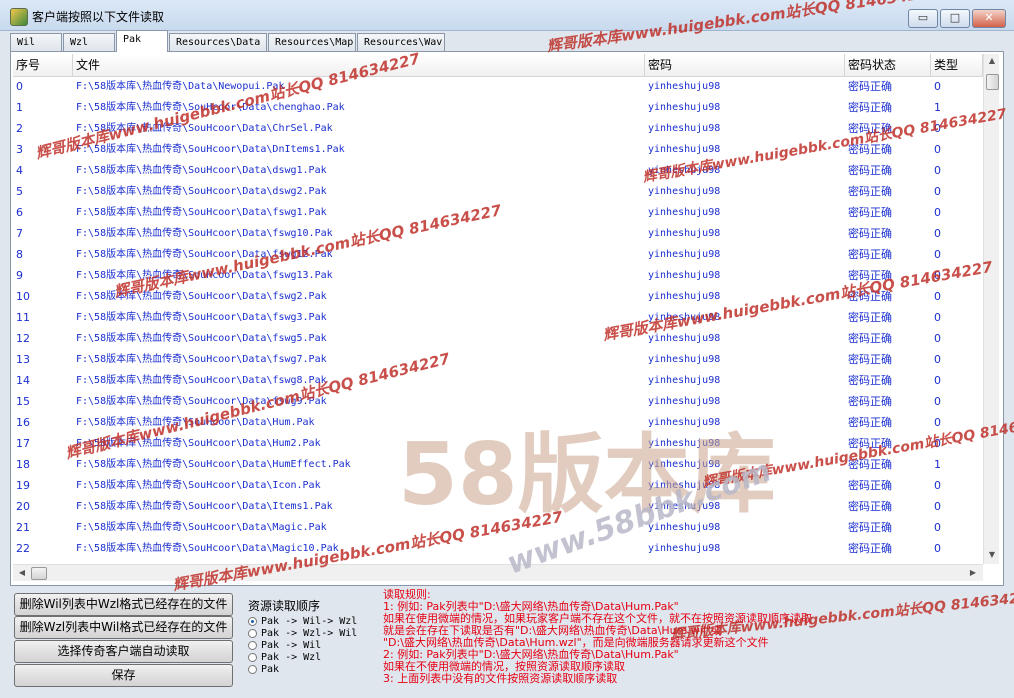 The width and height of the screenshot is (1014, 698). Describe the element at coordinates (218, 42) in the screenshot. I see `tab-resources-data: Resources\Data` at that location.